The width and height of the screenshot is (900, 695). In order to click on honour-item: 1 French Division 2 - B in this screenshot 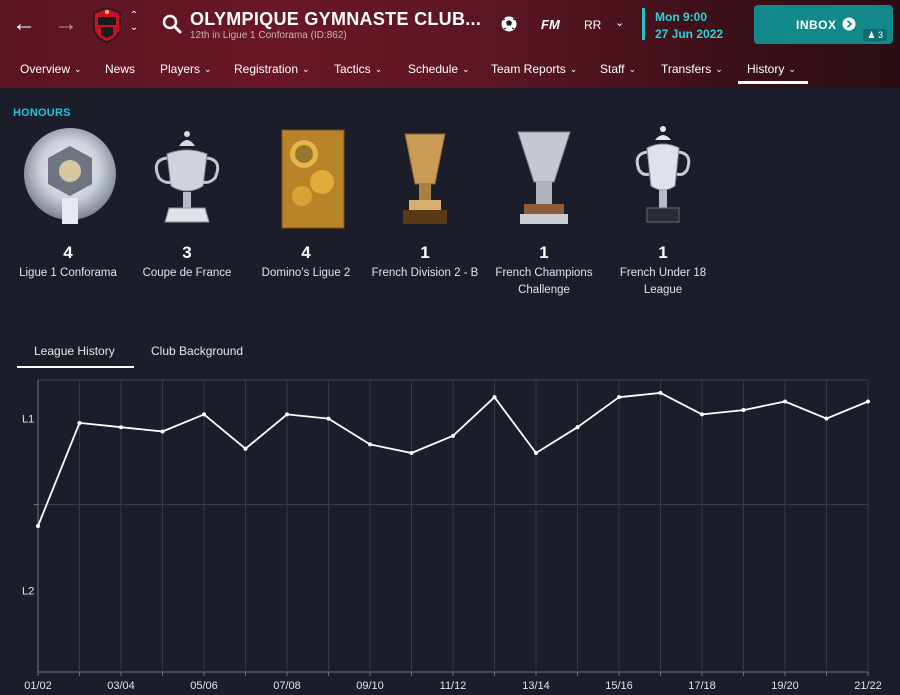, I will do `click(425, 203)`.